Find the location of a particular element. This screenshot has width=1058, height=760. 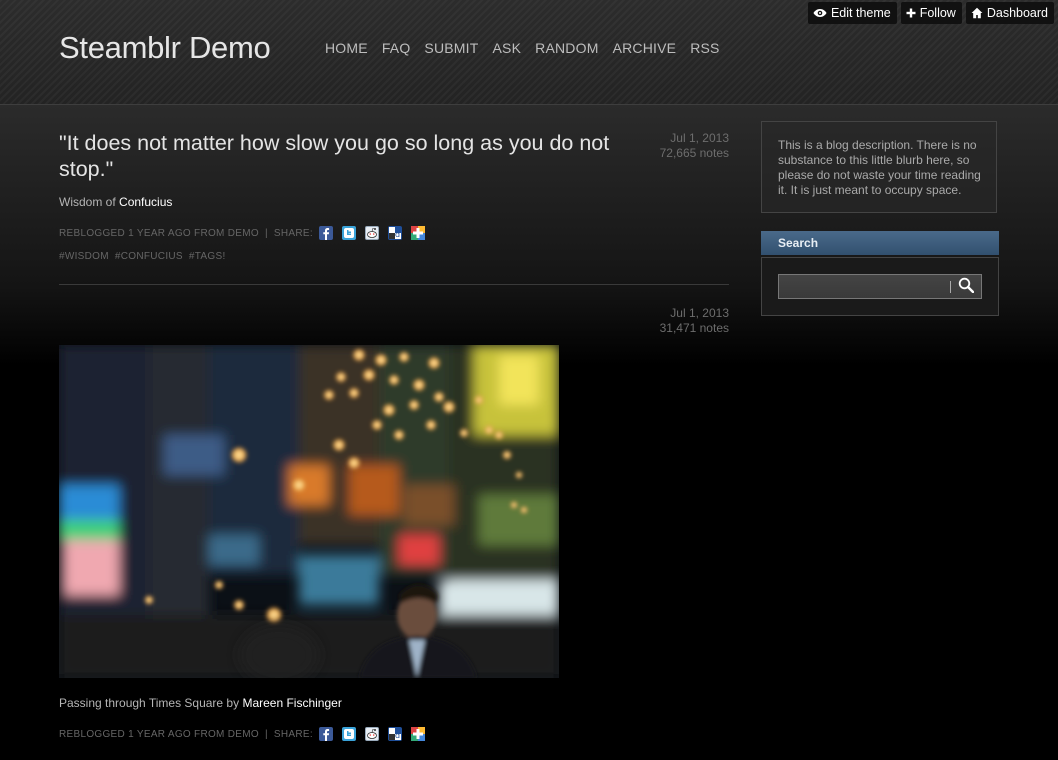

nav-rss: RSS is located at coordinates (704, 48).